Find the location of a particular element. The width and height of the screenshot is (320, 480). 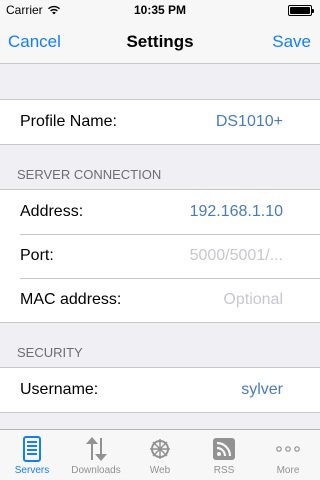

tab-rss-label: RSS is located at coordinates (224, 470).